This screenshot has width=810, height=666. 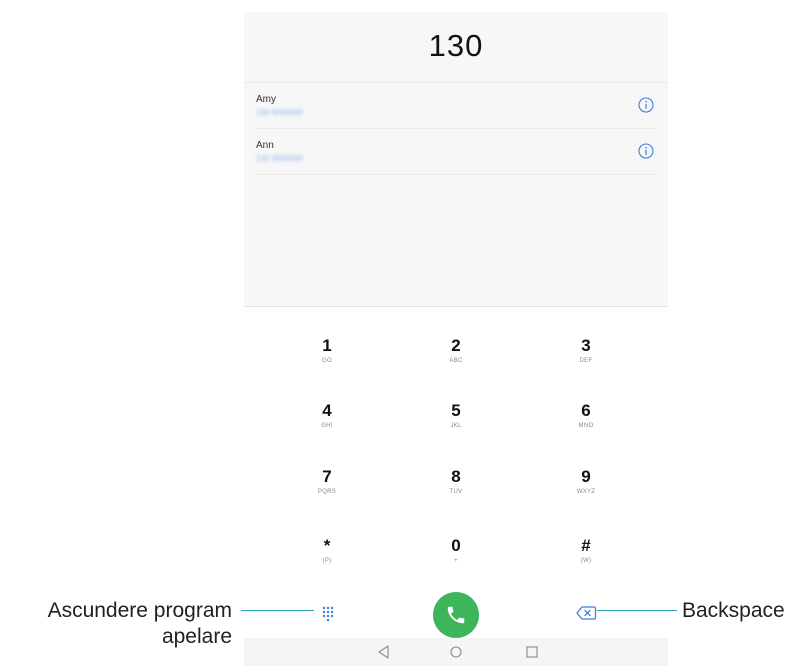 I want to click on key-letters: (P), so click(x=327, y=561).